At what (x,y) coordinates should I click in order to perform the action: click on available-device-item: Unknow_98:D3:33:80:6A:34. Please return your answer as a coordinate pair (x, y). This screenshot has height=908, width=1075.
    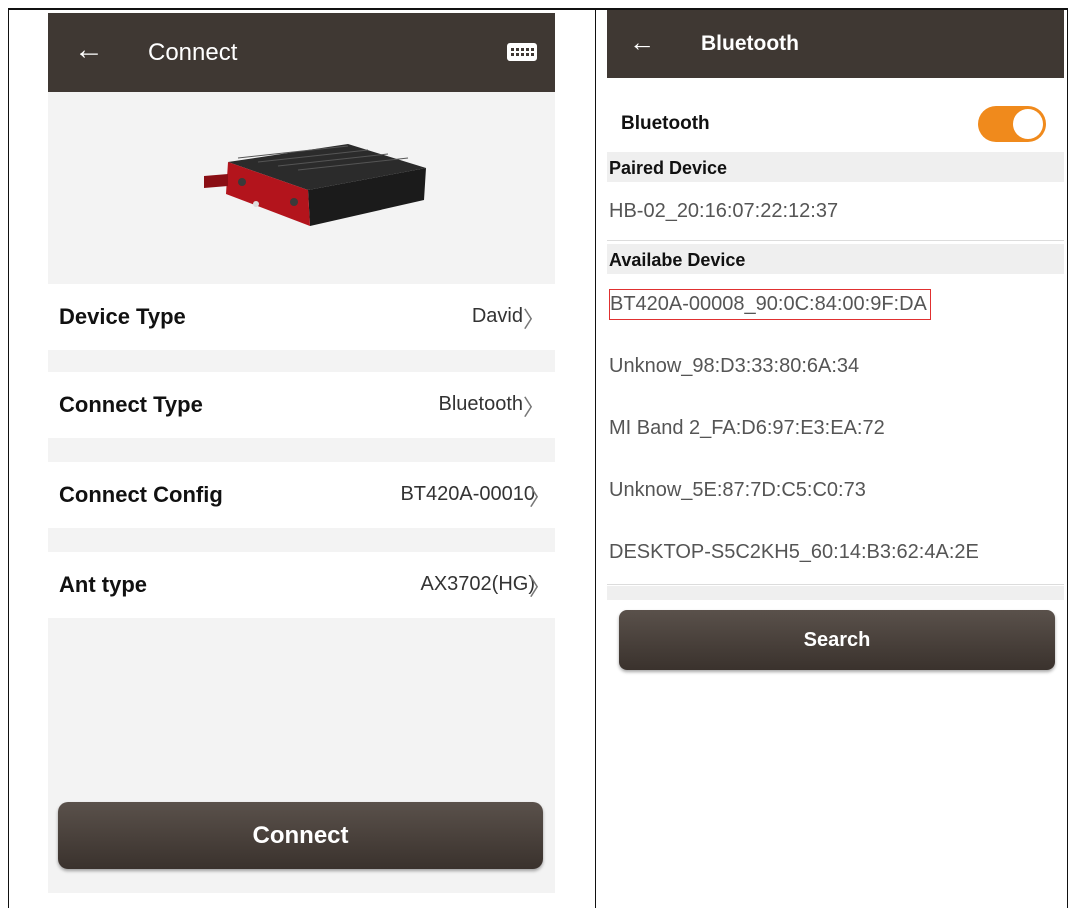
    Looking at the image, I should click on (835, 367).